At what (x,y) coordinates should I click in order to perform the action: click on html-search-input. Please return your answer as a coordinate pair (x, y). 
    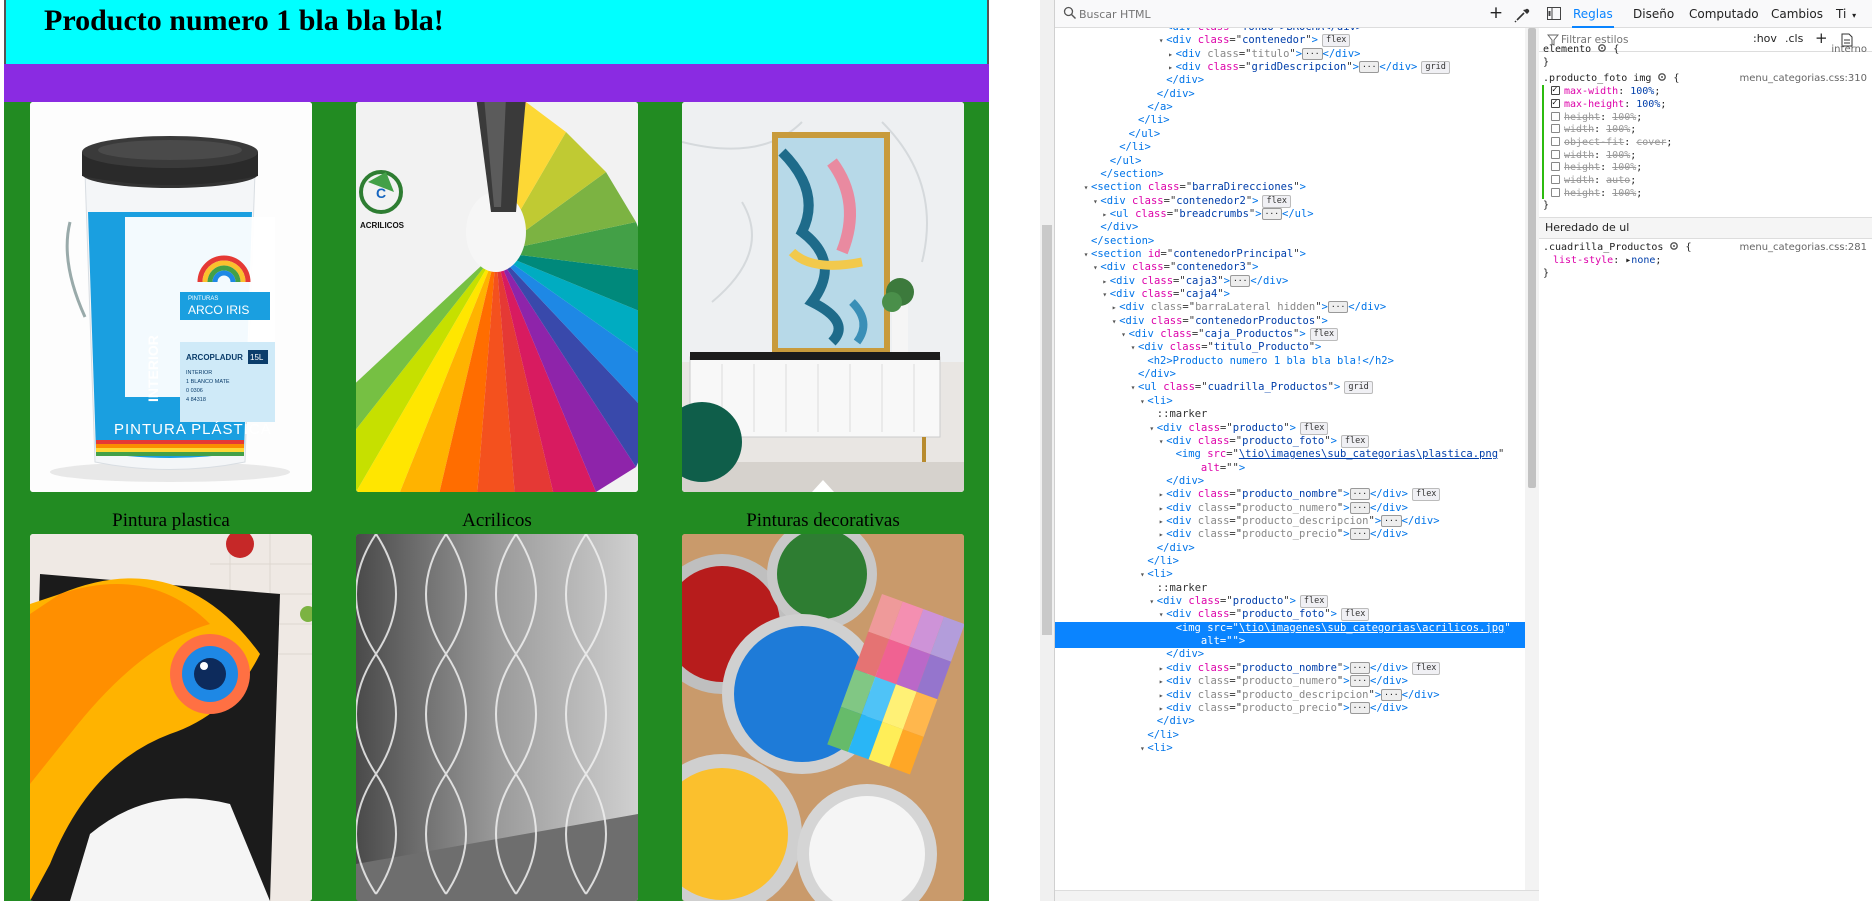
    Looking at the image, I should click on (1279, 14).